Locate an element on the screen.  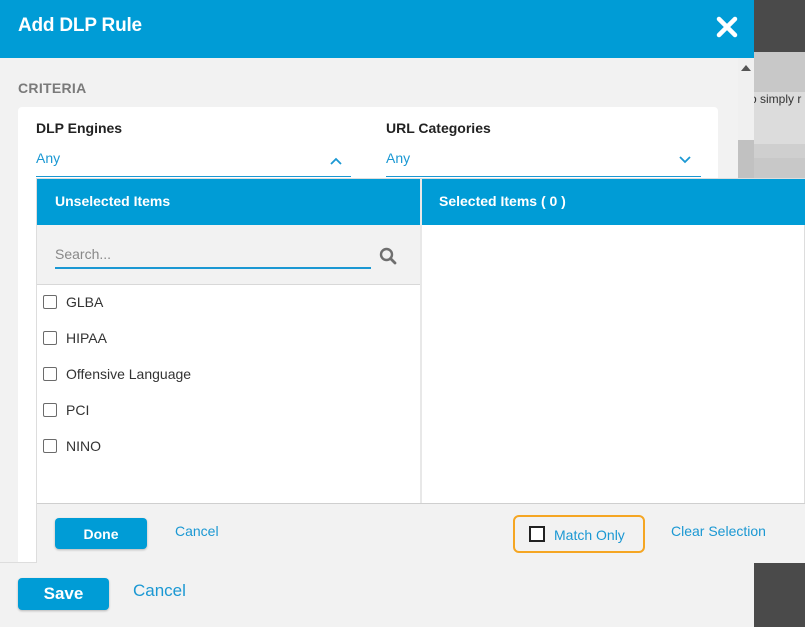
match-only-checkbox is located at coordinates (537, 534).